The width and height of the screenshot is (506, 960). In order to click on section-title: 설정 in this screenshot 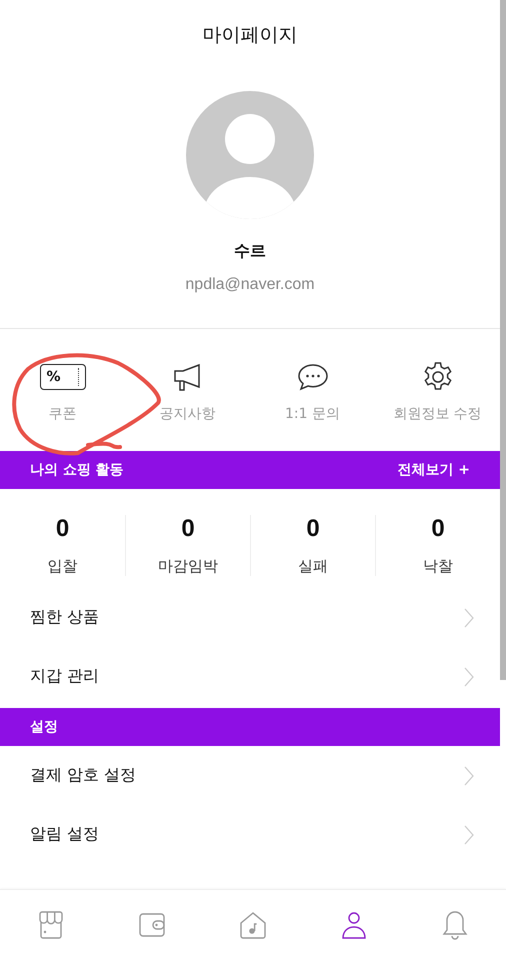, I will do `click(44, 727)`.